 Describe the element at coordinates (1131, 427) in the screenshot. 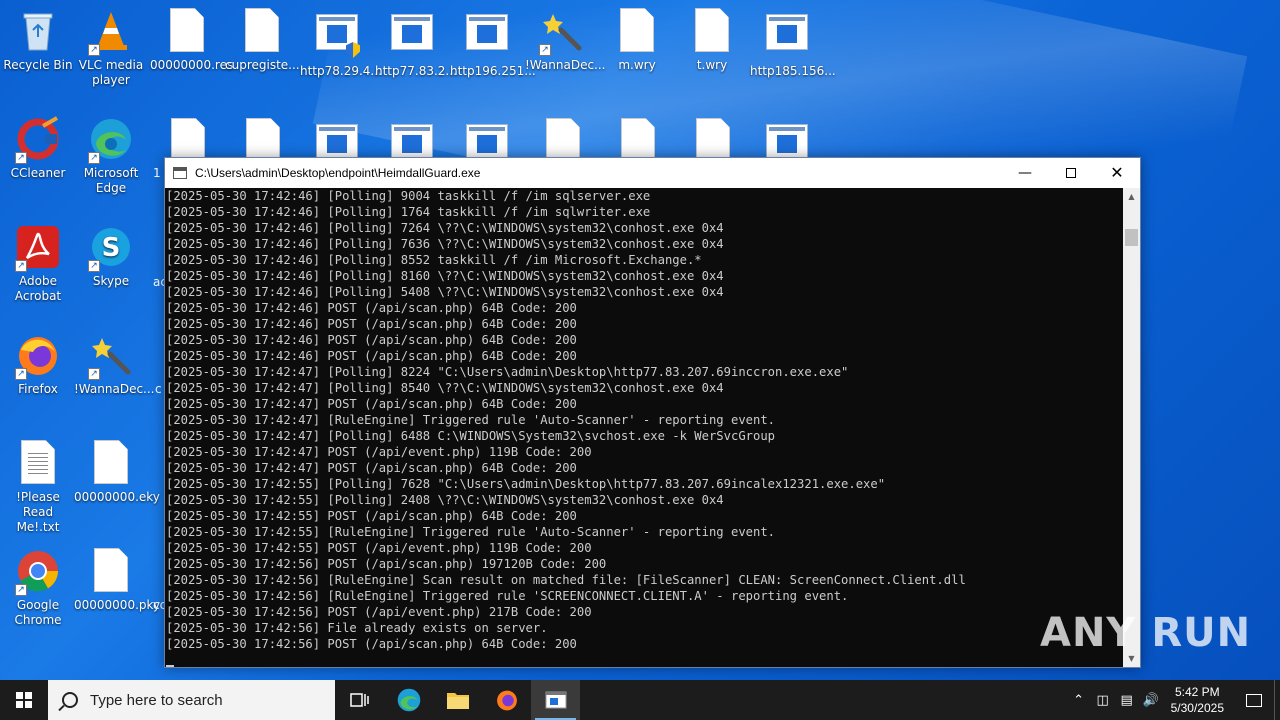

I see `vertical-scrollbar: ▲ ▼` at that location.